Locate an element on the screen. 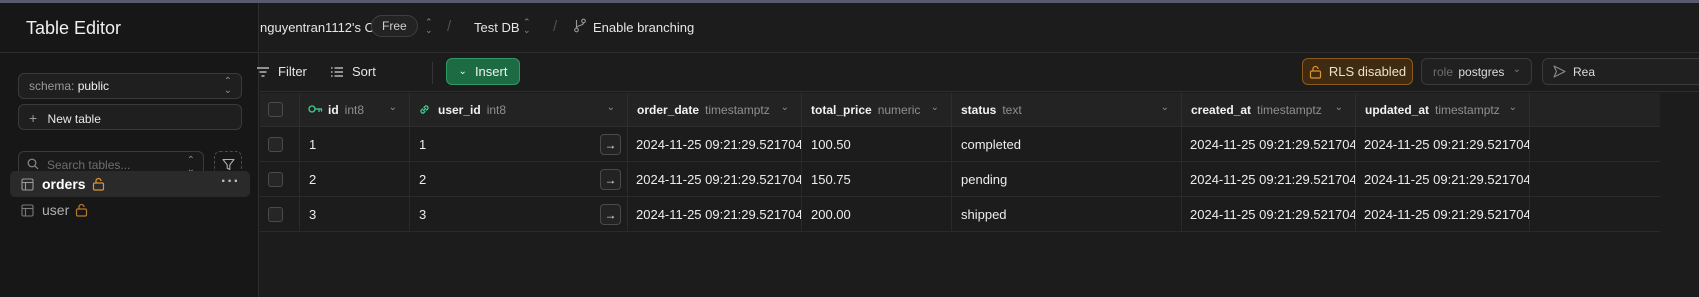 The height and width of the screenshot is (297, 1699). role-key-label: role is located at coordinates (1443, 72).